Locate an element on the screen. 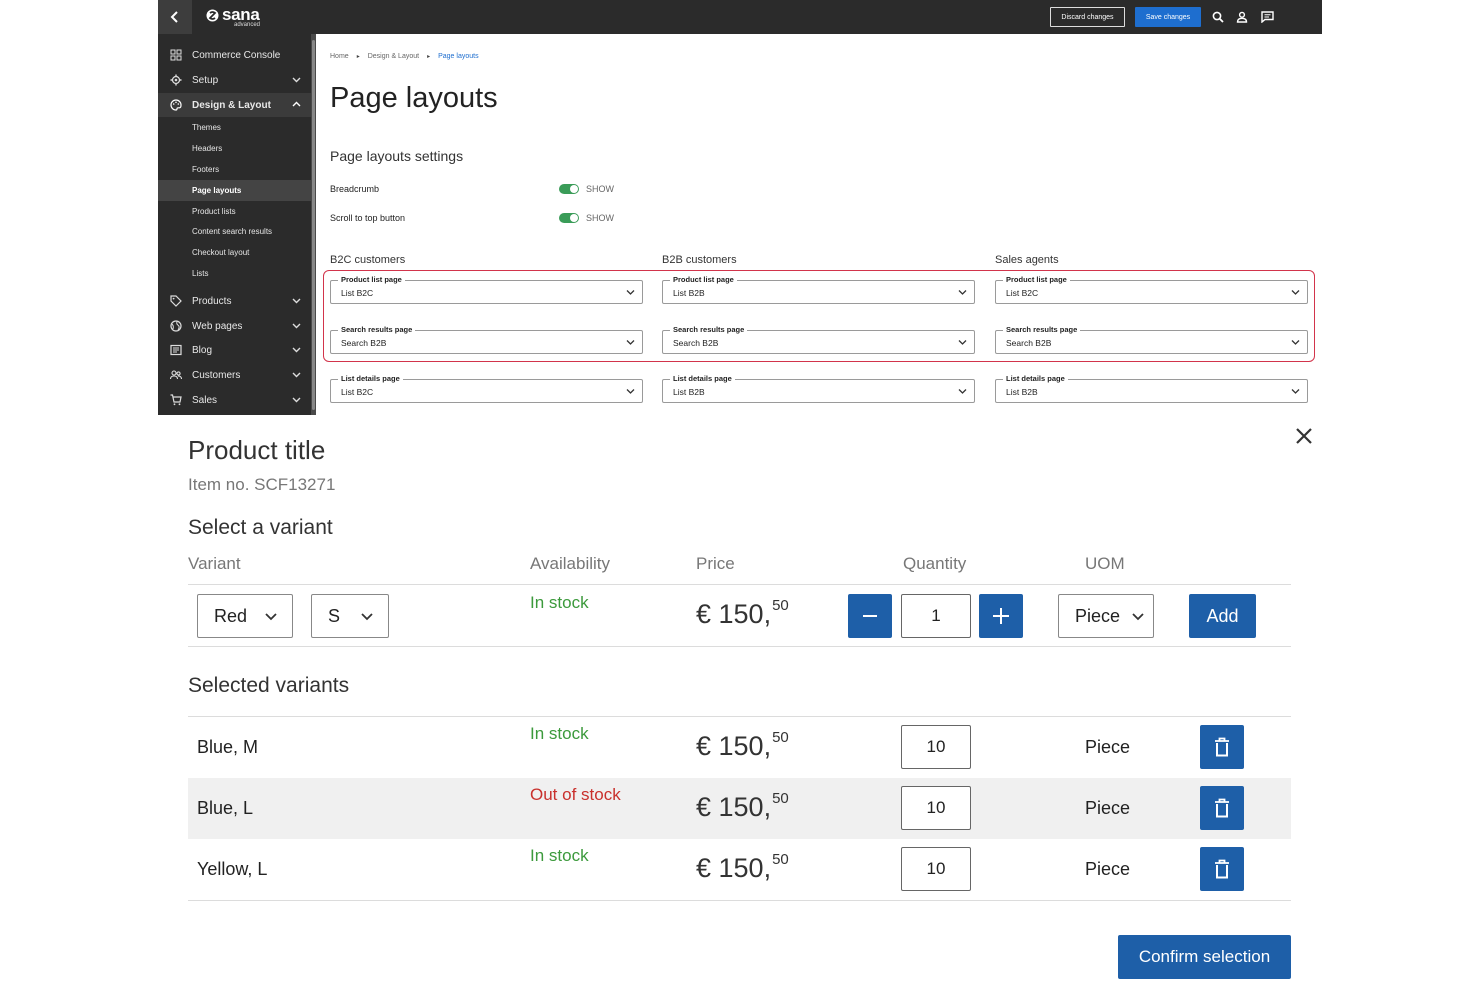  dropdown-label: Search results page is located at coordinates (709, 329).